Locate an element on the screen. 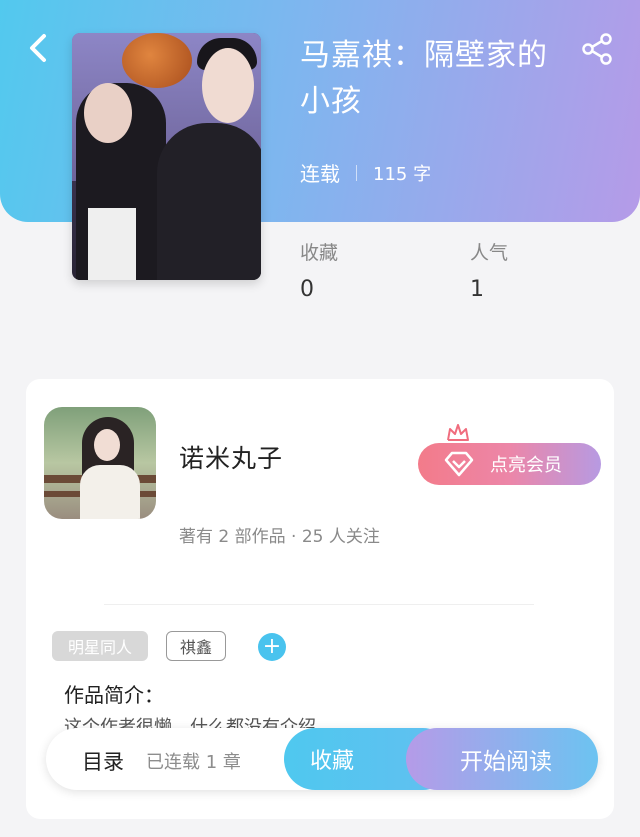  book-cover is located at coordinates (166, 156).